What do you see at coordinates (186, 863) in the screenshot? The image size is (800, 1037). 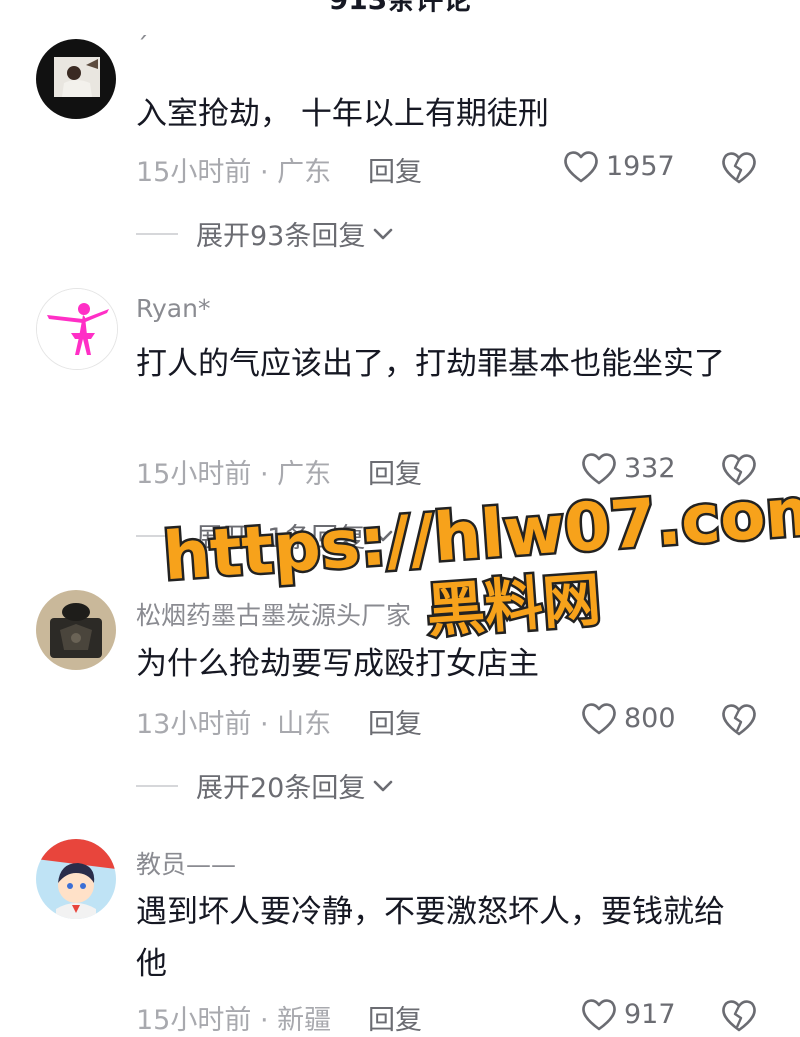 I see `comment-username: 教员——` at bounding box center [186, 863].